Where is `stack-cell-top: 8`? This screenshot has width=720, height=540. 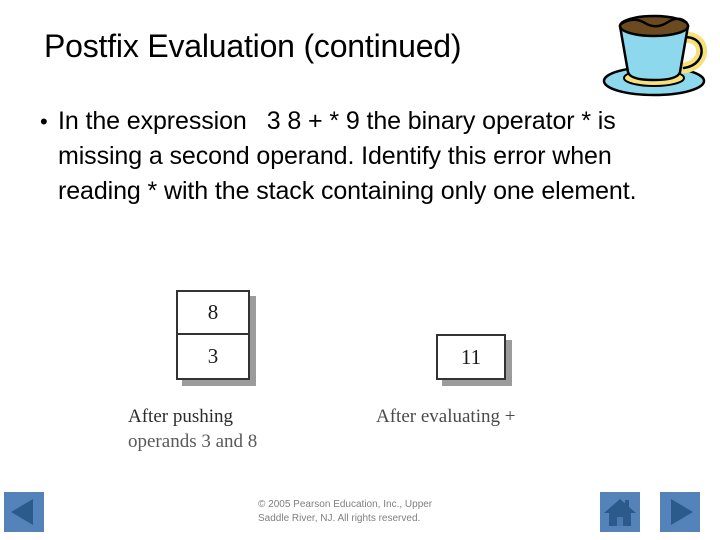 stack-cell-top: 8 is located at coordinates (213, 313).